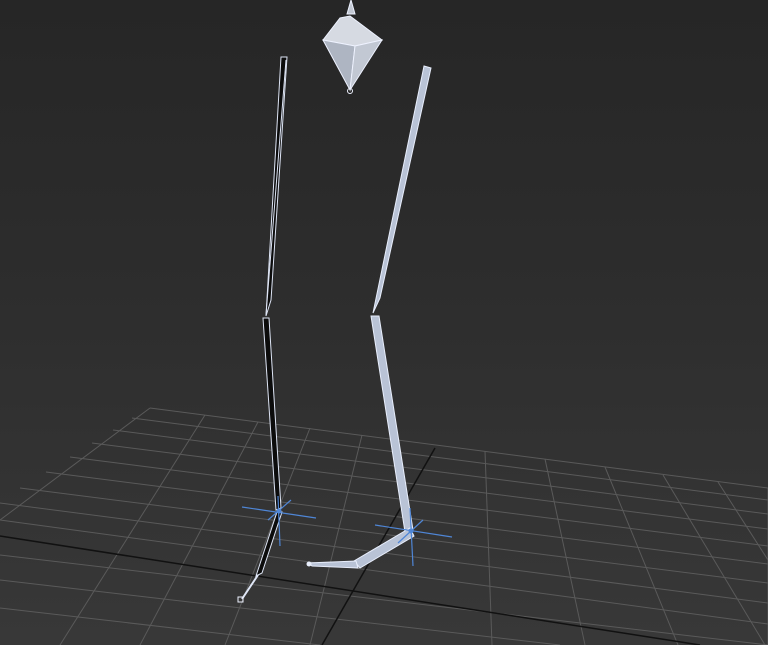  I want to click on left-leg, so click(262, 329).